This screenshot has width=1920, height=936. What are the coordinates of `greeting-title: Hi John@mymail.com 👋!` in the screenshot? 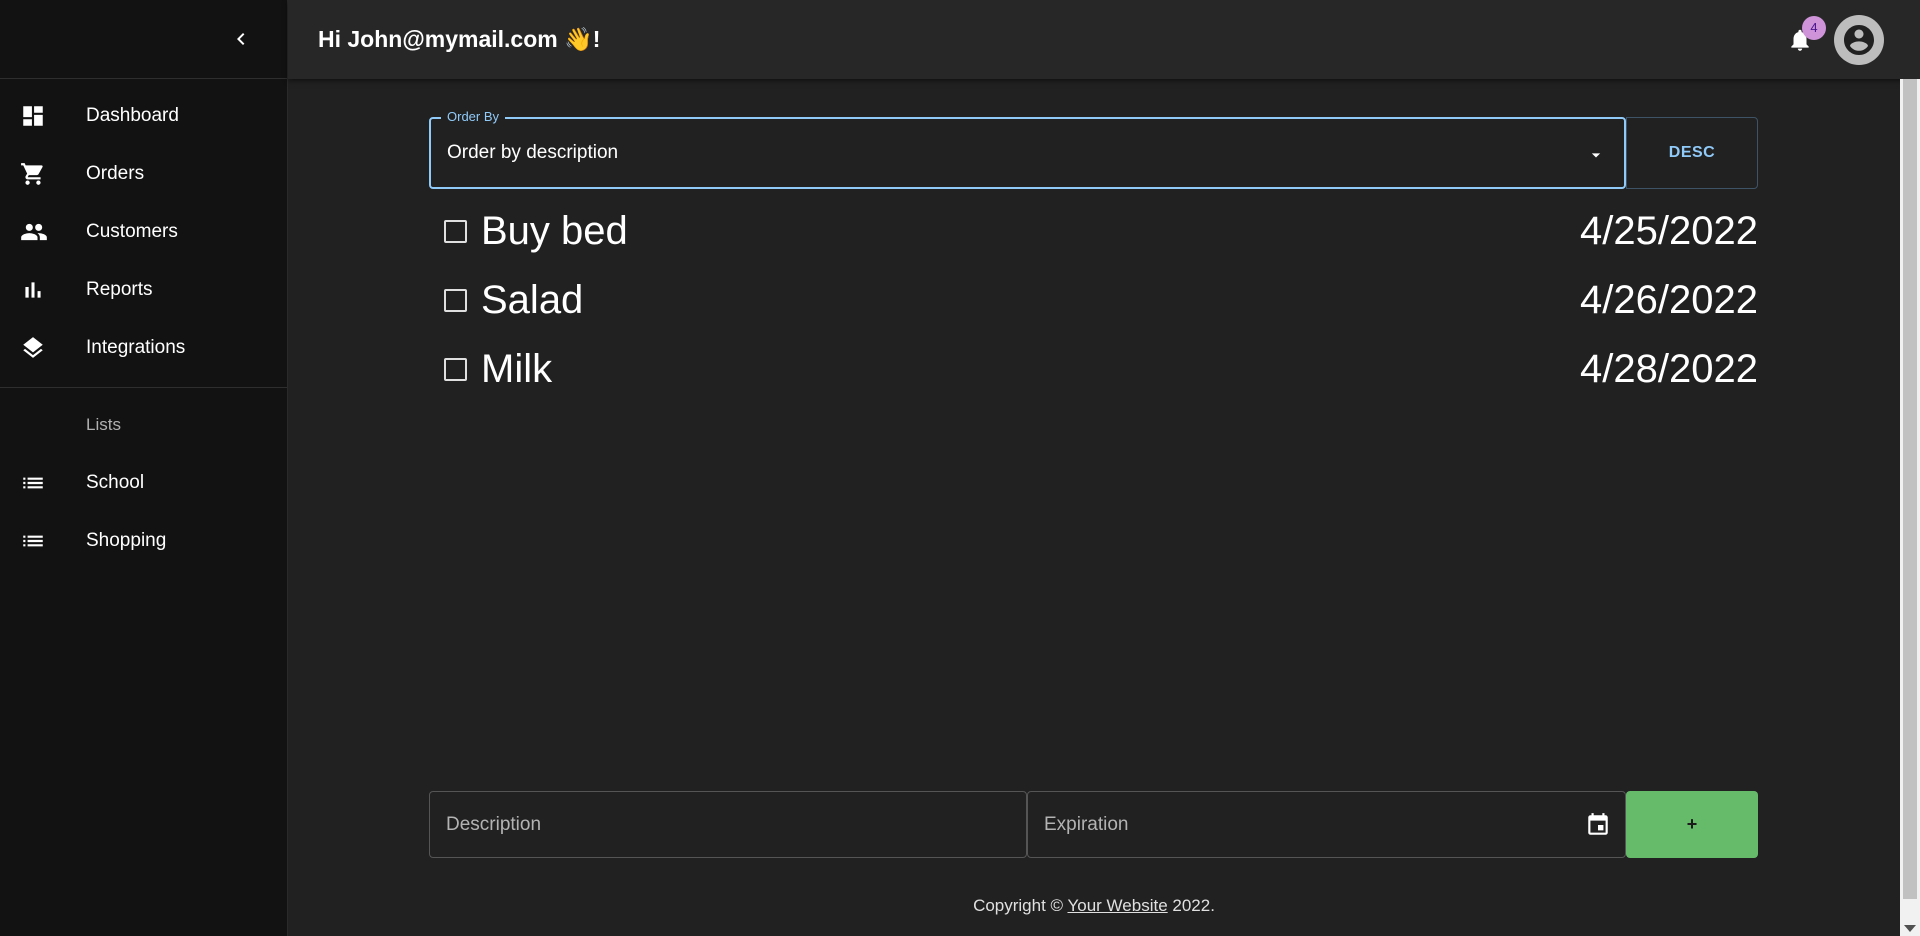 It's located at (459, 39).